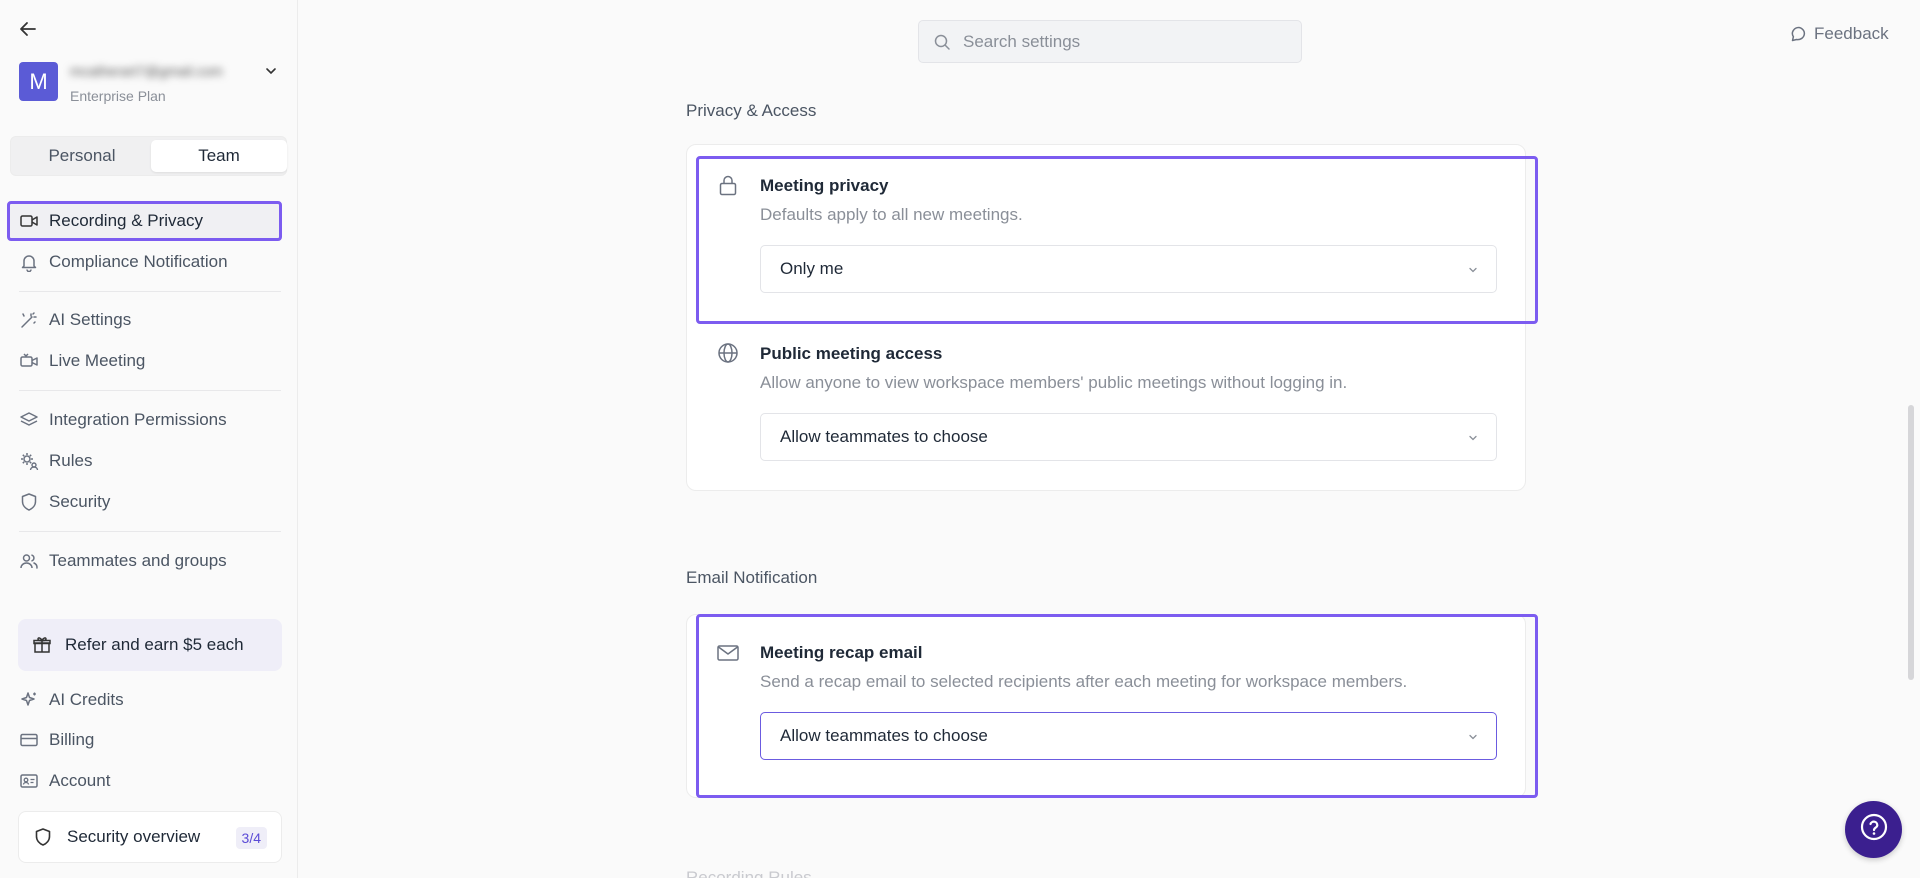 The width and height of the screenshot is (1920, 878). Describe the element at coordinates (138, 261) in the screenshot. I see `sidebar-item-label: Compliance Notification` at that location.